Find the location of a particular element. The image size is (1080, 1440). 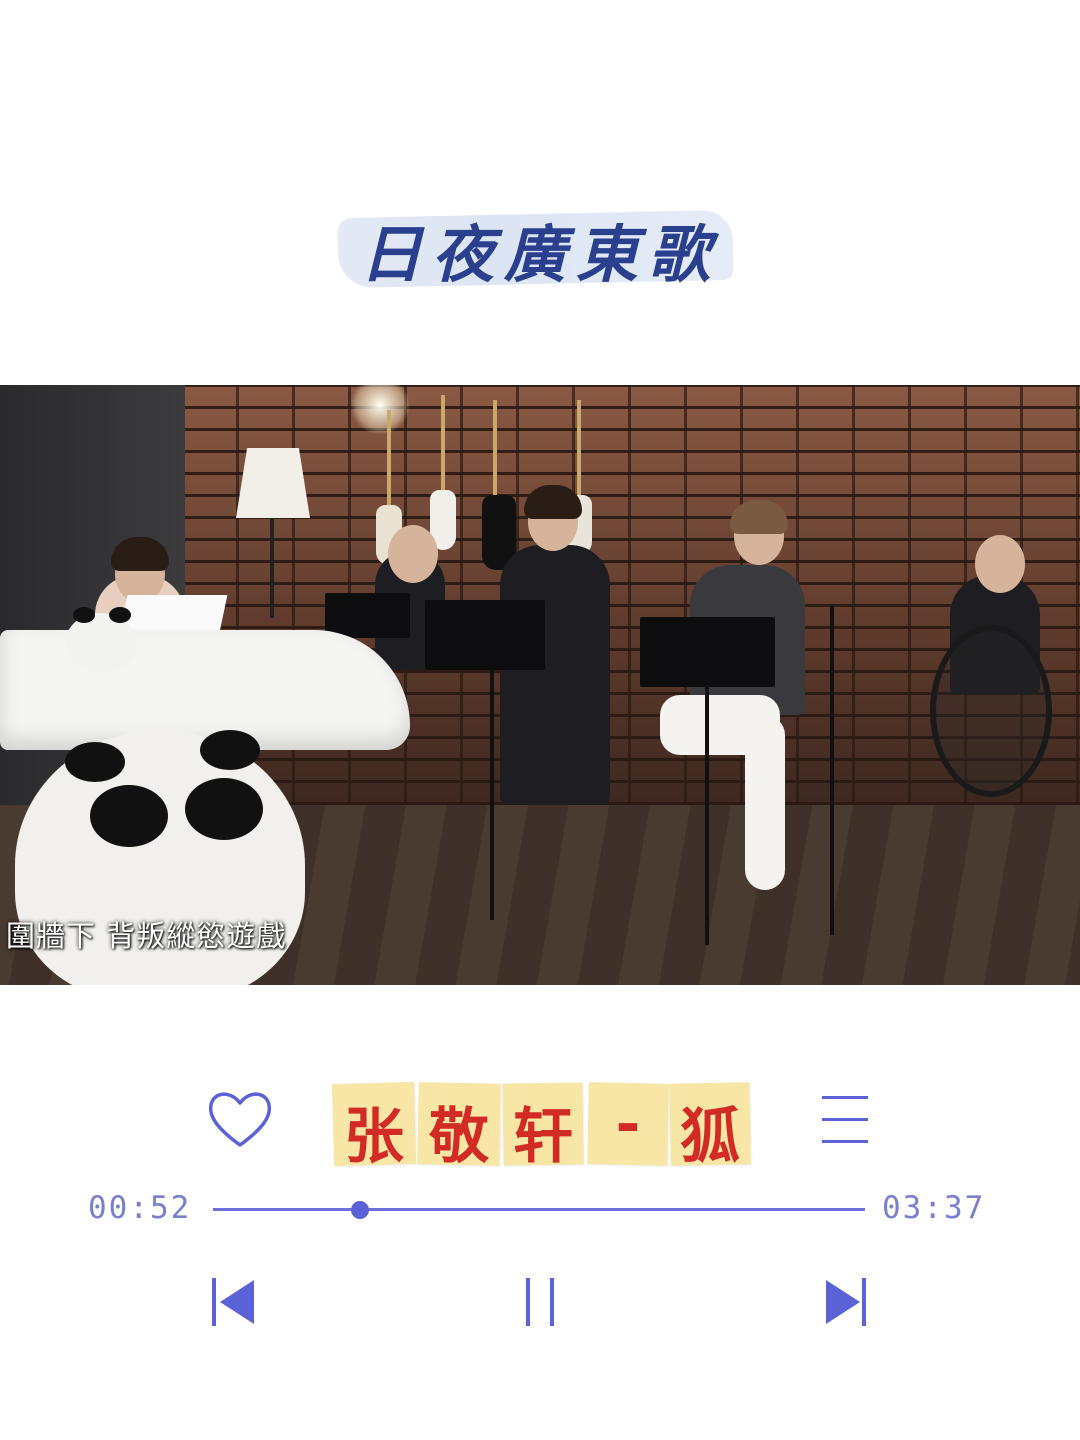

singer-right-leg is located at coordinates (765, 802).